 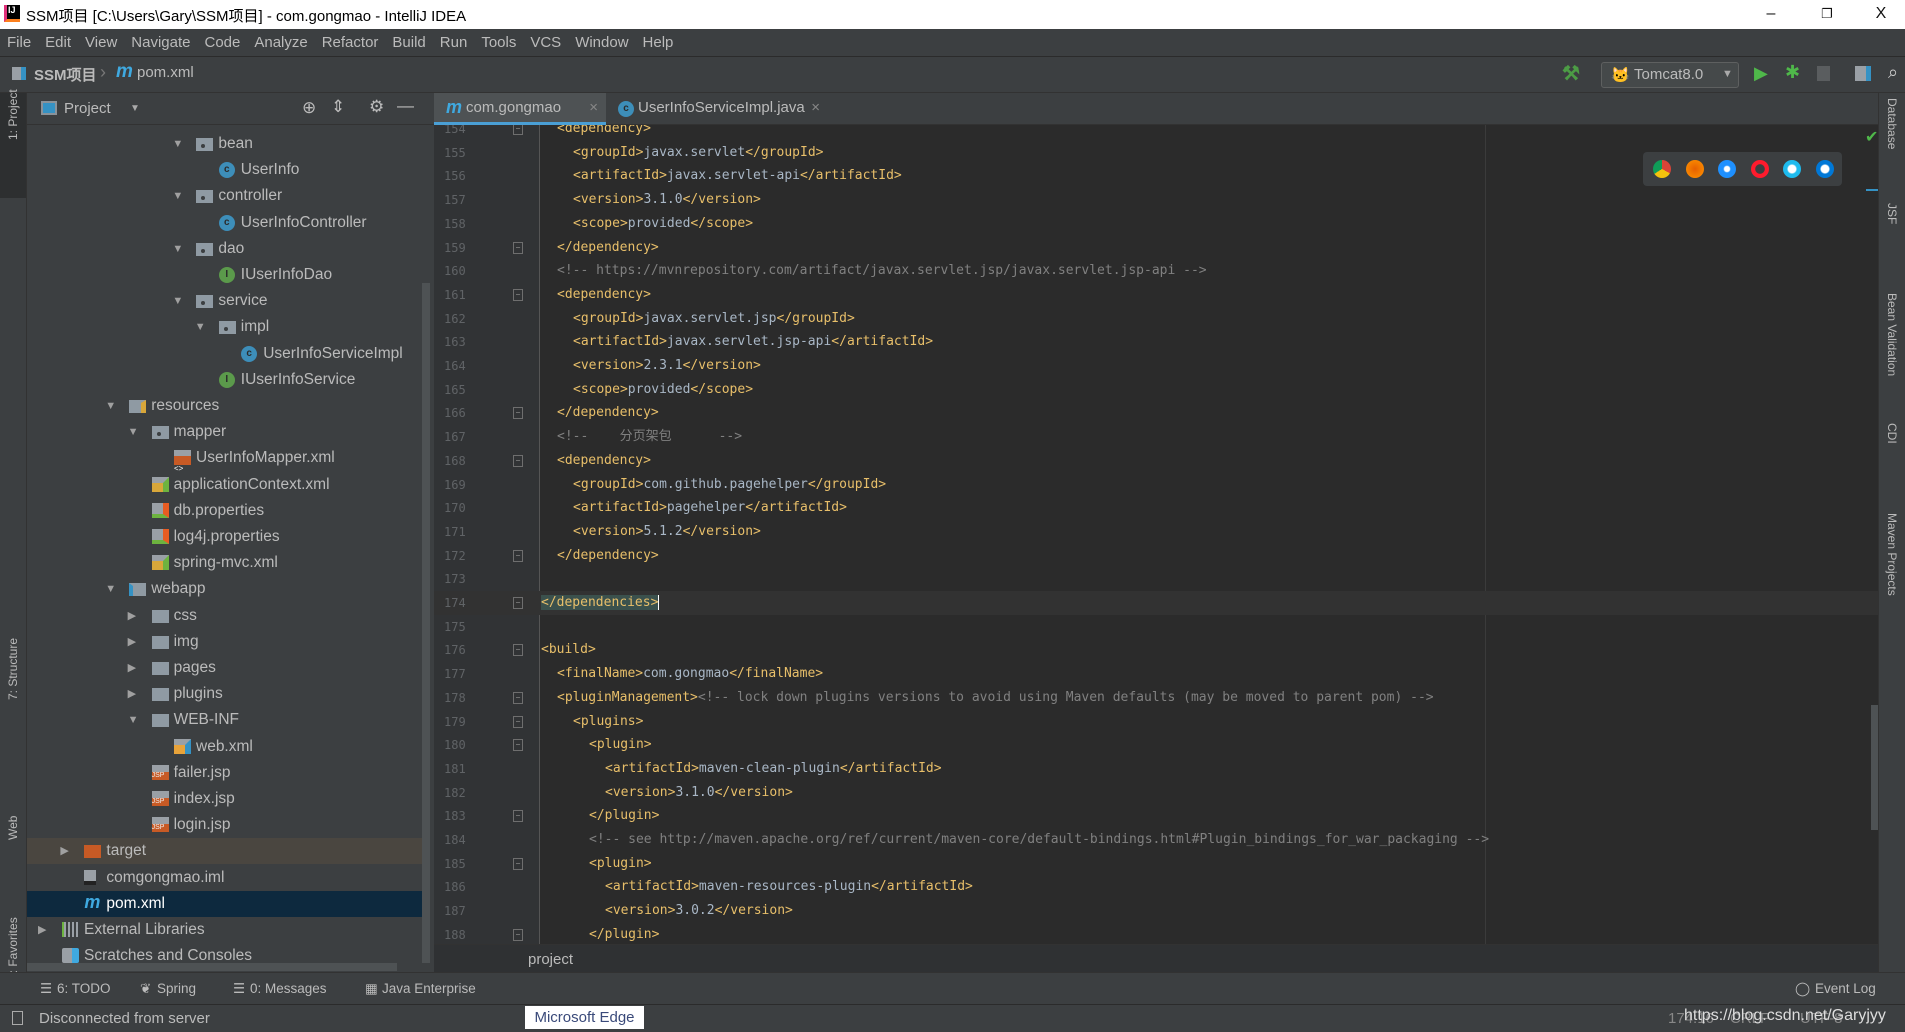 What do you see at coordinates (227, 616) in the screenshot?
I see `tree-item-css: ▶ css` at bounding box center [227, 616].